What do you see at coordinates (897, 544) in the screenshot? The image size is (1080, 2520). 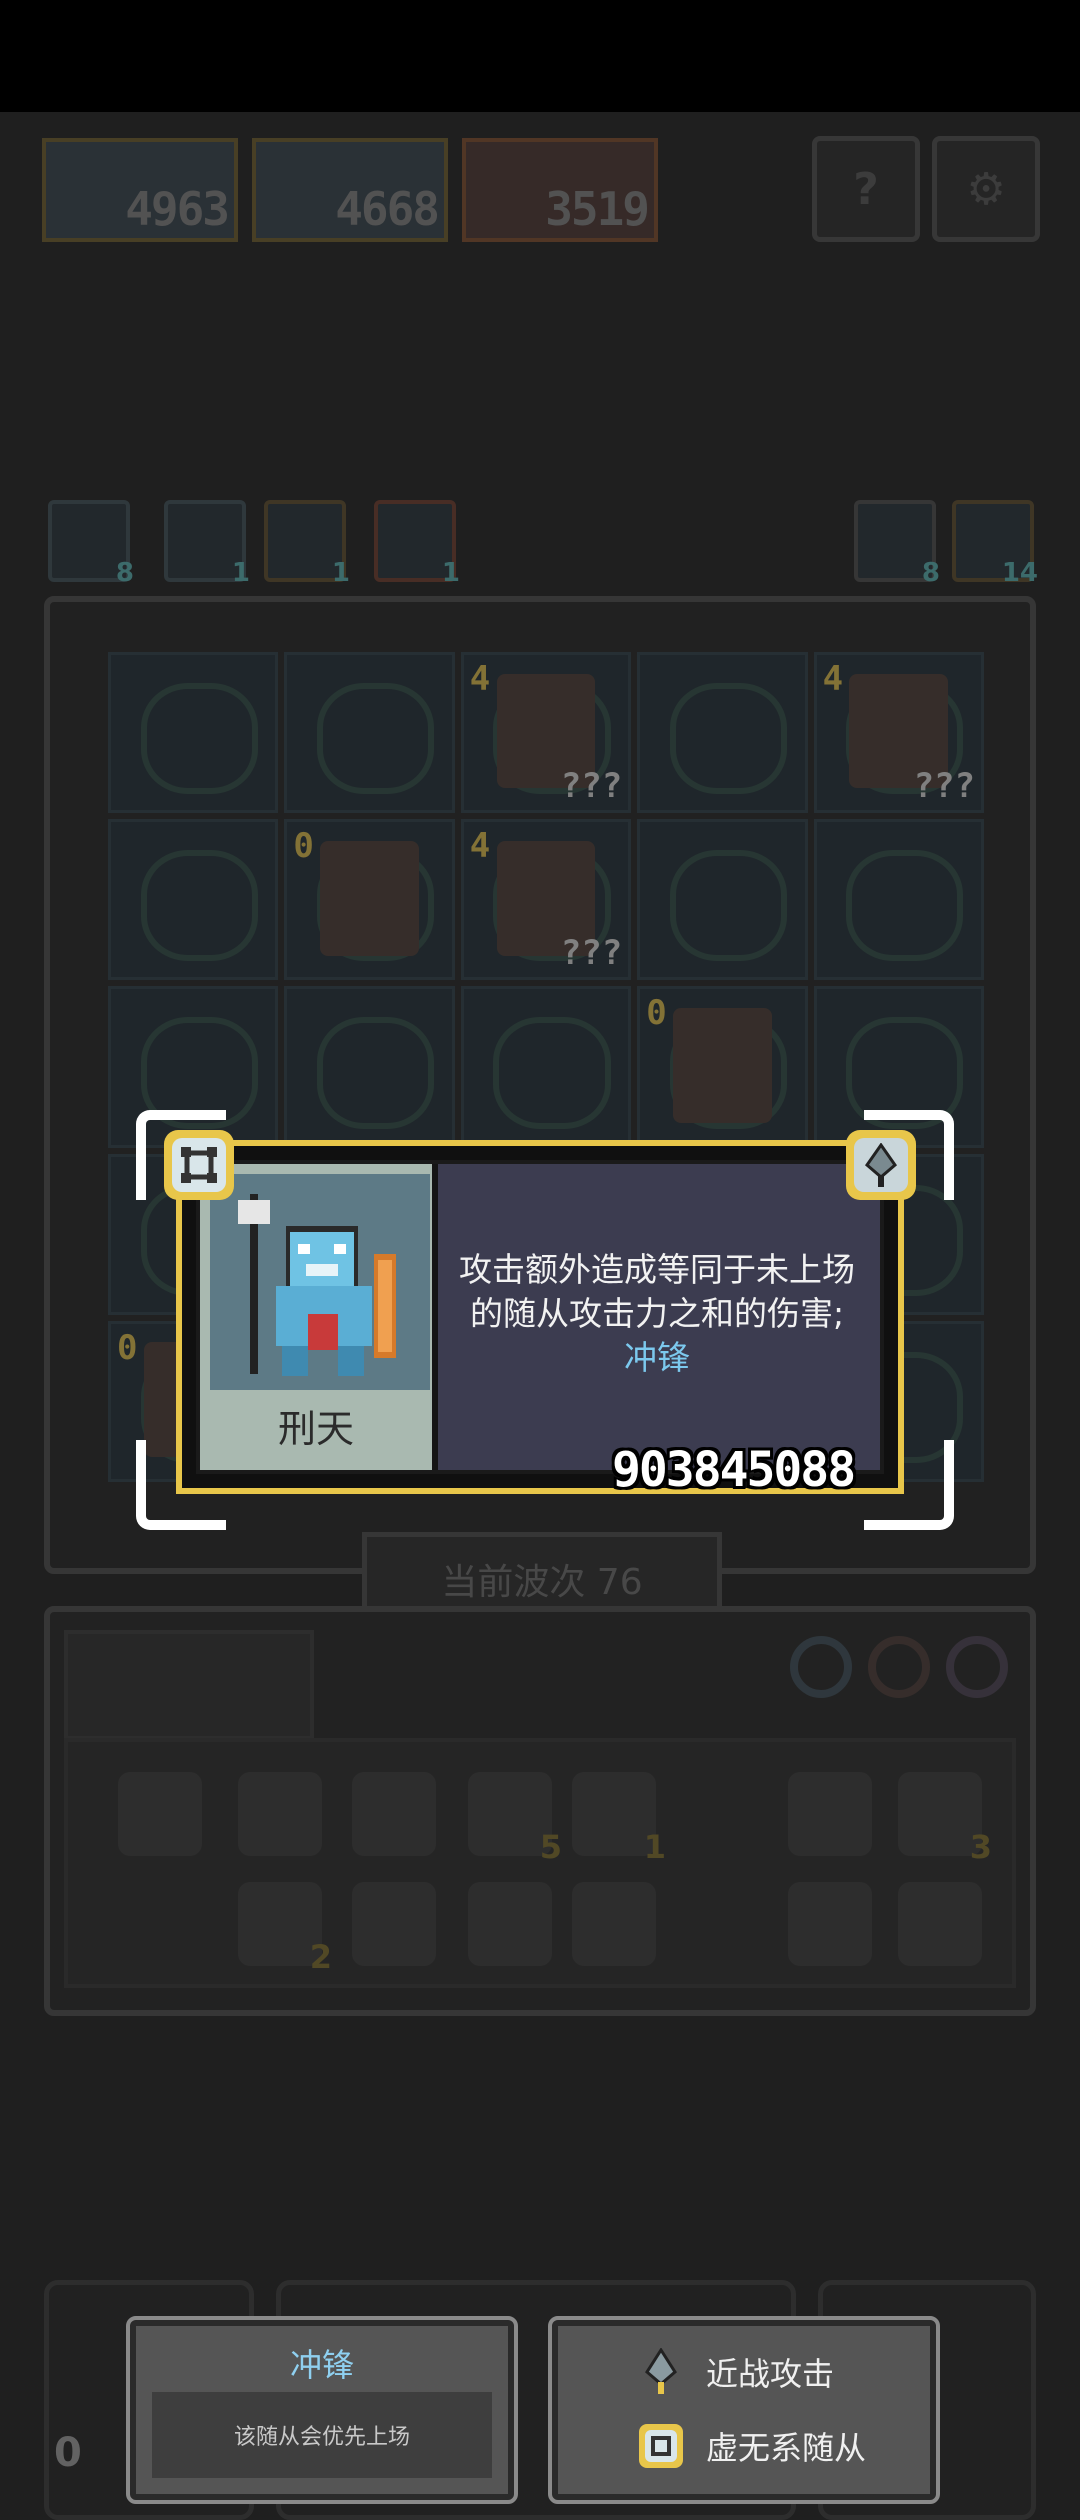 I see `refresh-button: 8` at bounding box center [897, 544].